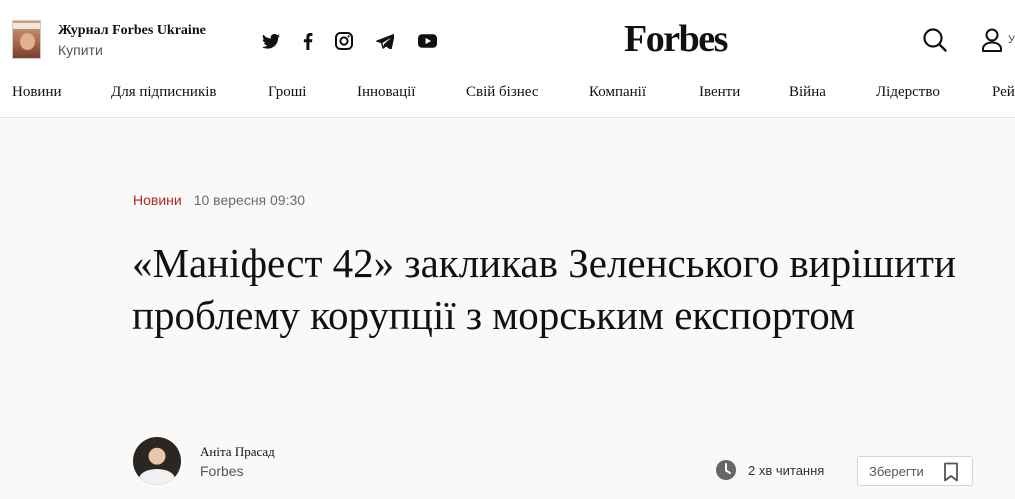 This screenshot has width=1015, height=499. I want to click on forbes-logo: Forbes, so click(676, 39).